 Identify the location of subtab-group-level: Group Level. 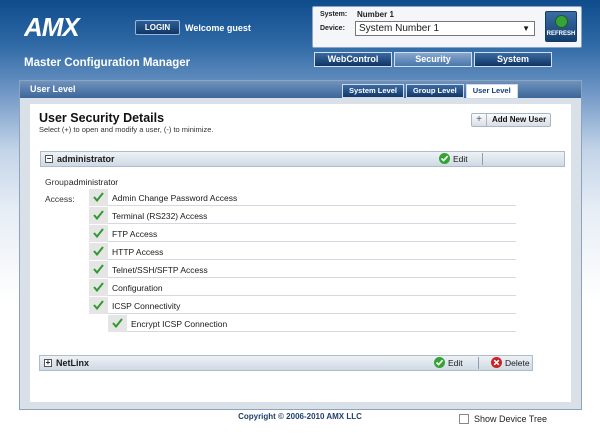
(434, 91).